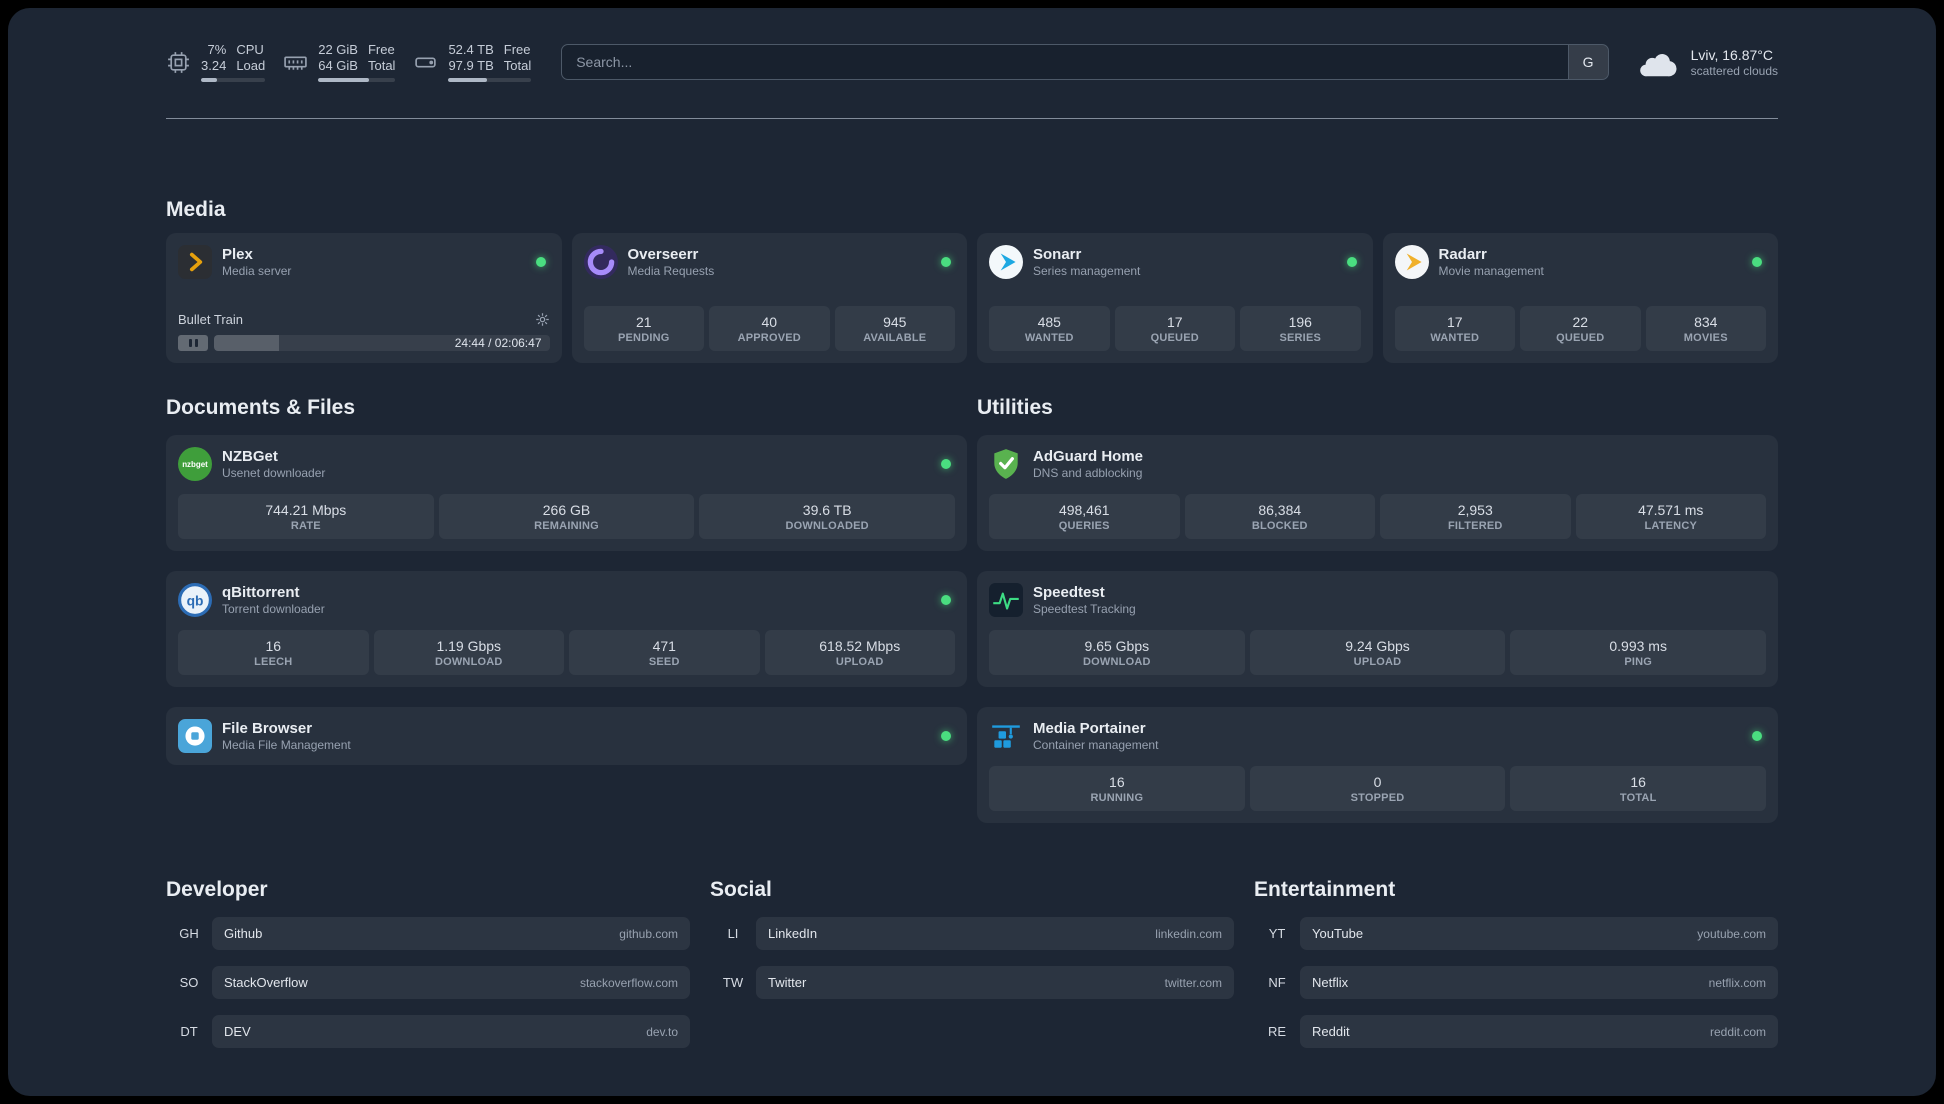 The width and height of the screenshot is (1944, 1104). Describe the element at coordinates (1475, 516) in the screenshot. I see `stat-filtered: 2,953 FILTERED` at that location.